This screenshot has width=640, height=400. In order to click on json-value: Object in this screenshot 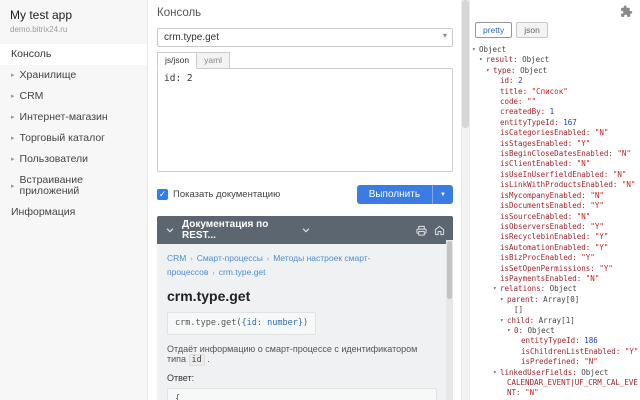, I will do `click(595, 372)`.